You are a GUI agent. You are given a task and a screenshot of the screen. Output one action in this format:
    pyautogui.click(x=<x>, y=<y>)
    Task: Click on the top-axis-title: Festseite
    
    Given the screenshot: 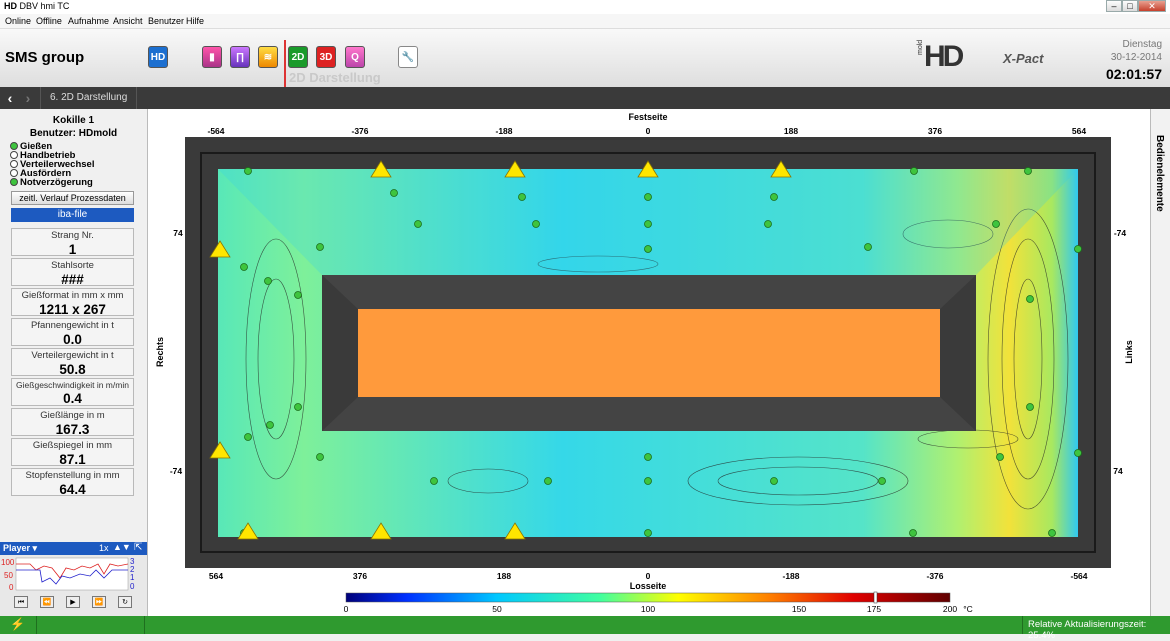 What is the action you would take?
    pyautogui.click(x=647, y=117)
    